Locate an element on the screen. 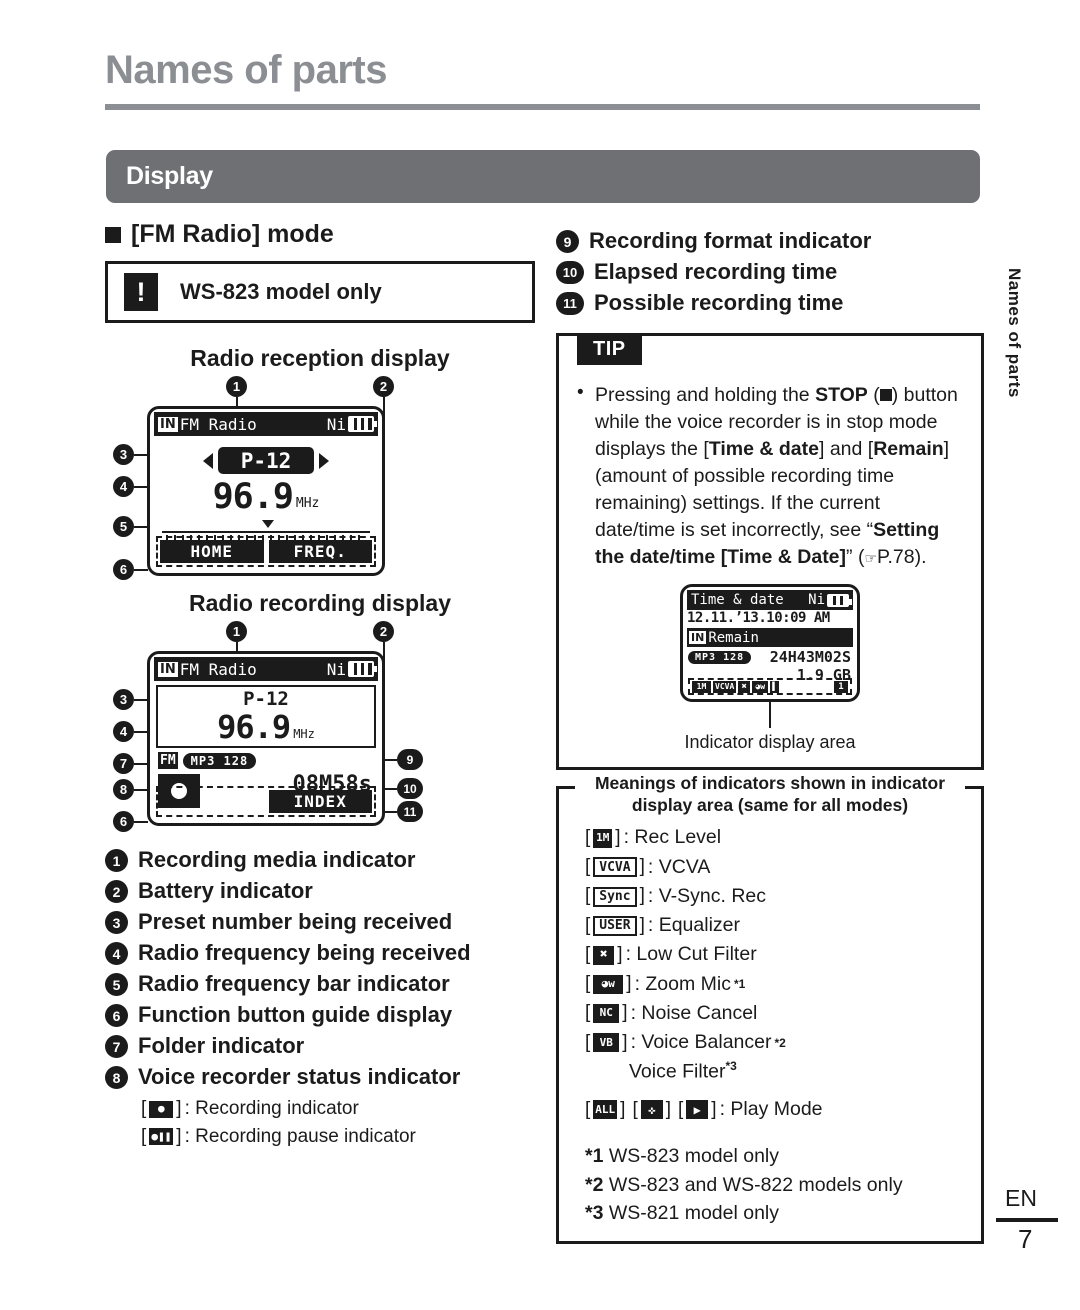 The image size is (1080, 1310). equalizer-icon: USER is located at coordinates (615, 925).